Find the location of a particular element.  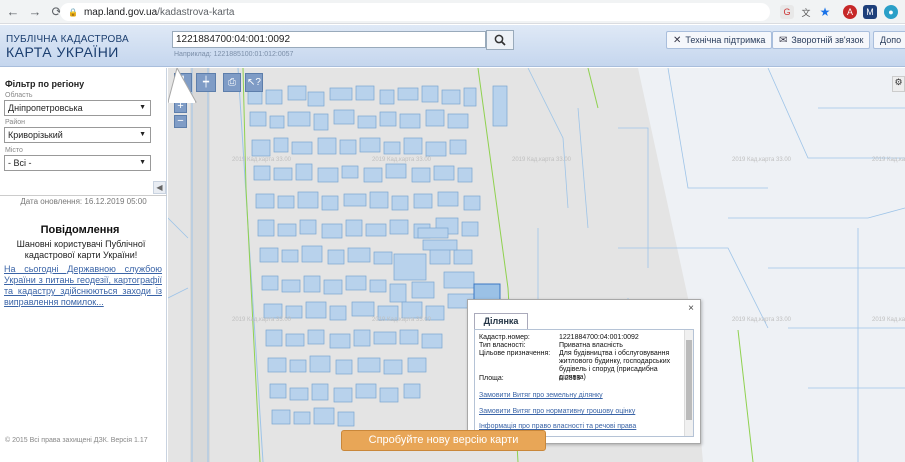

cursor-question-icon: ↖? is located at coordinates (254, 82).